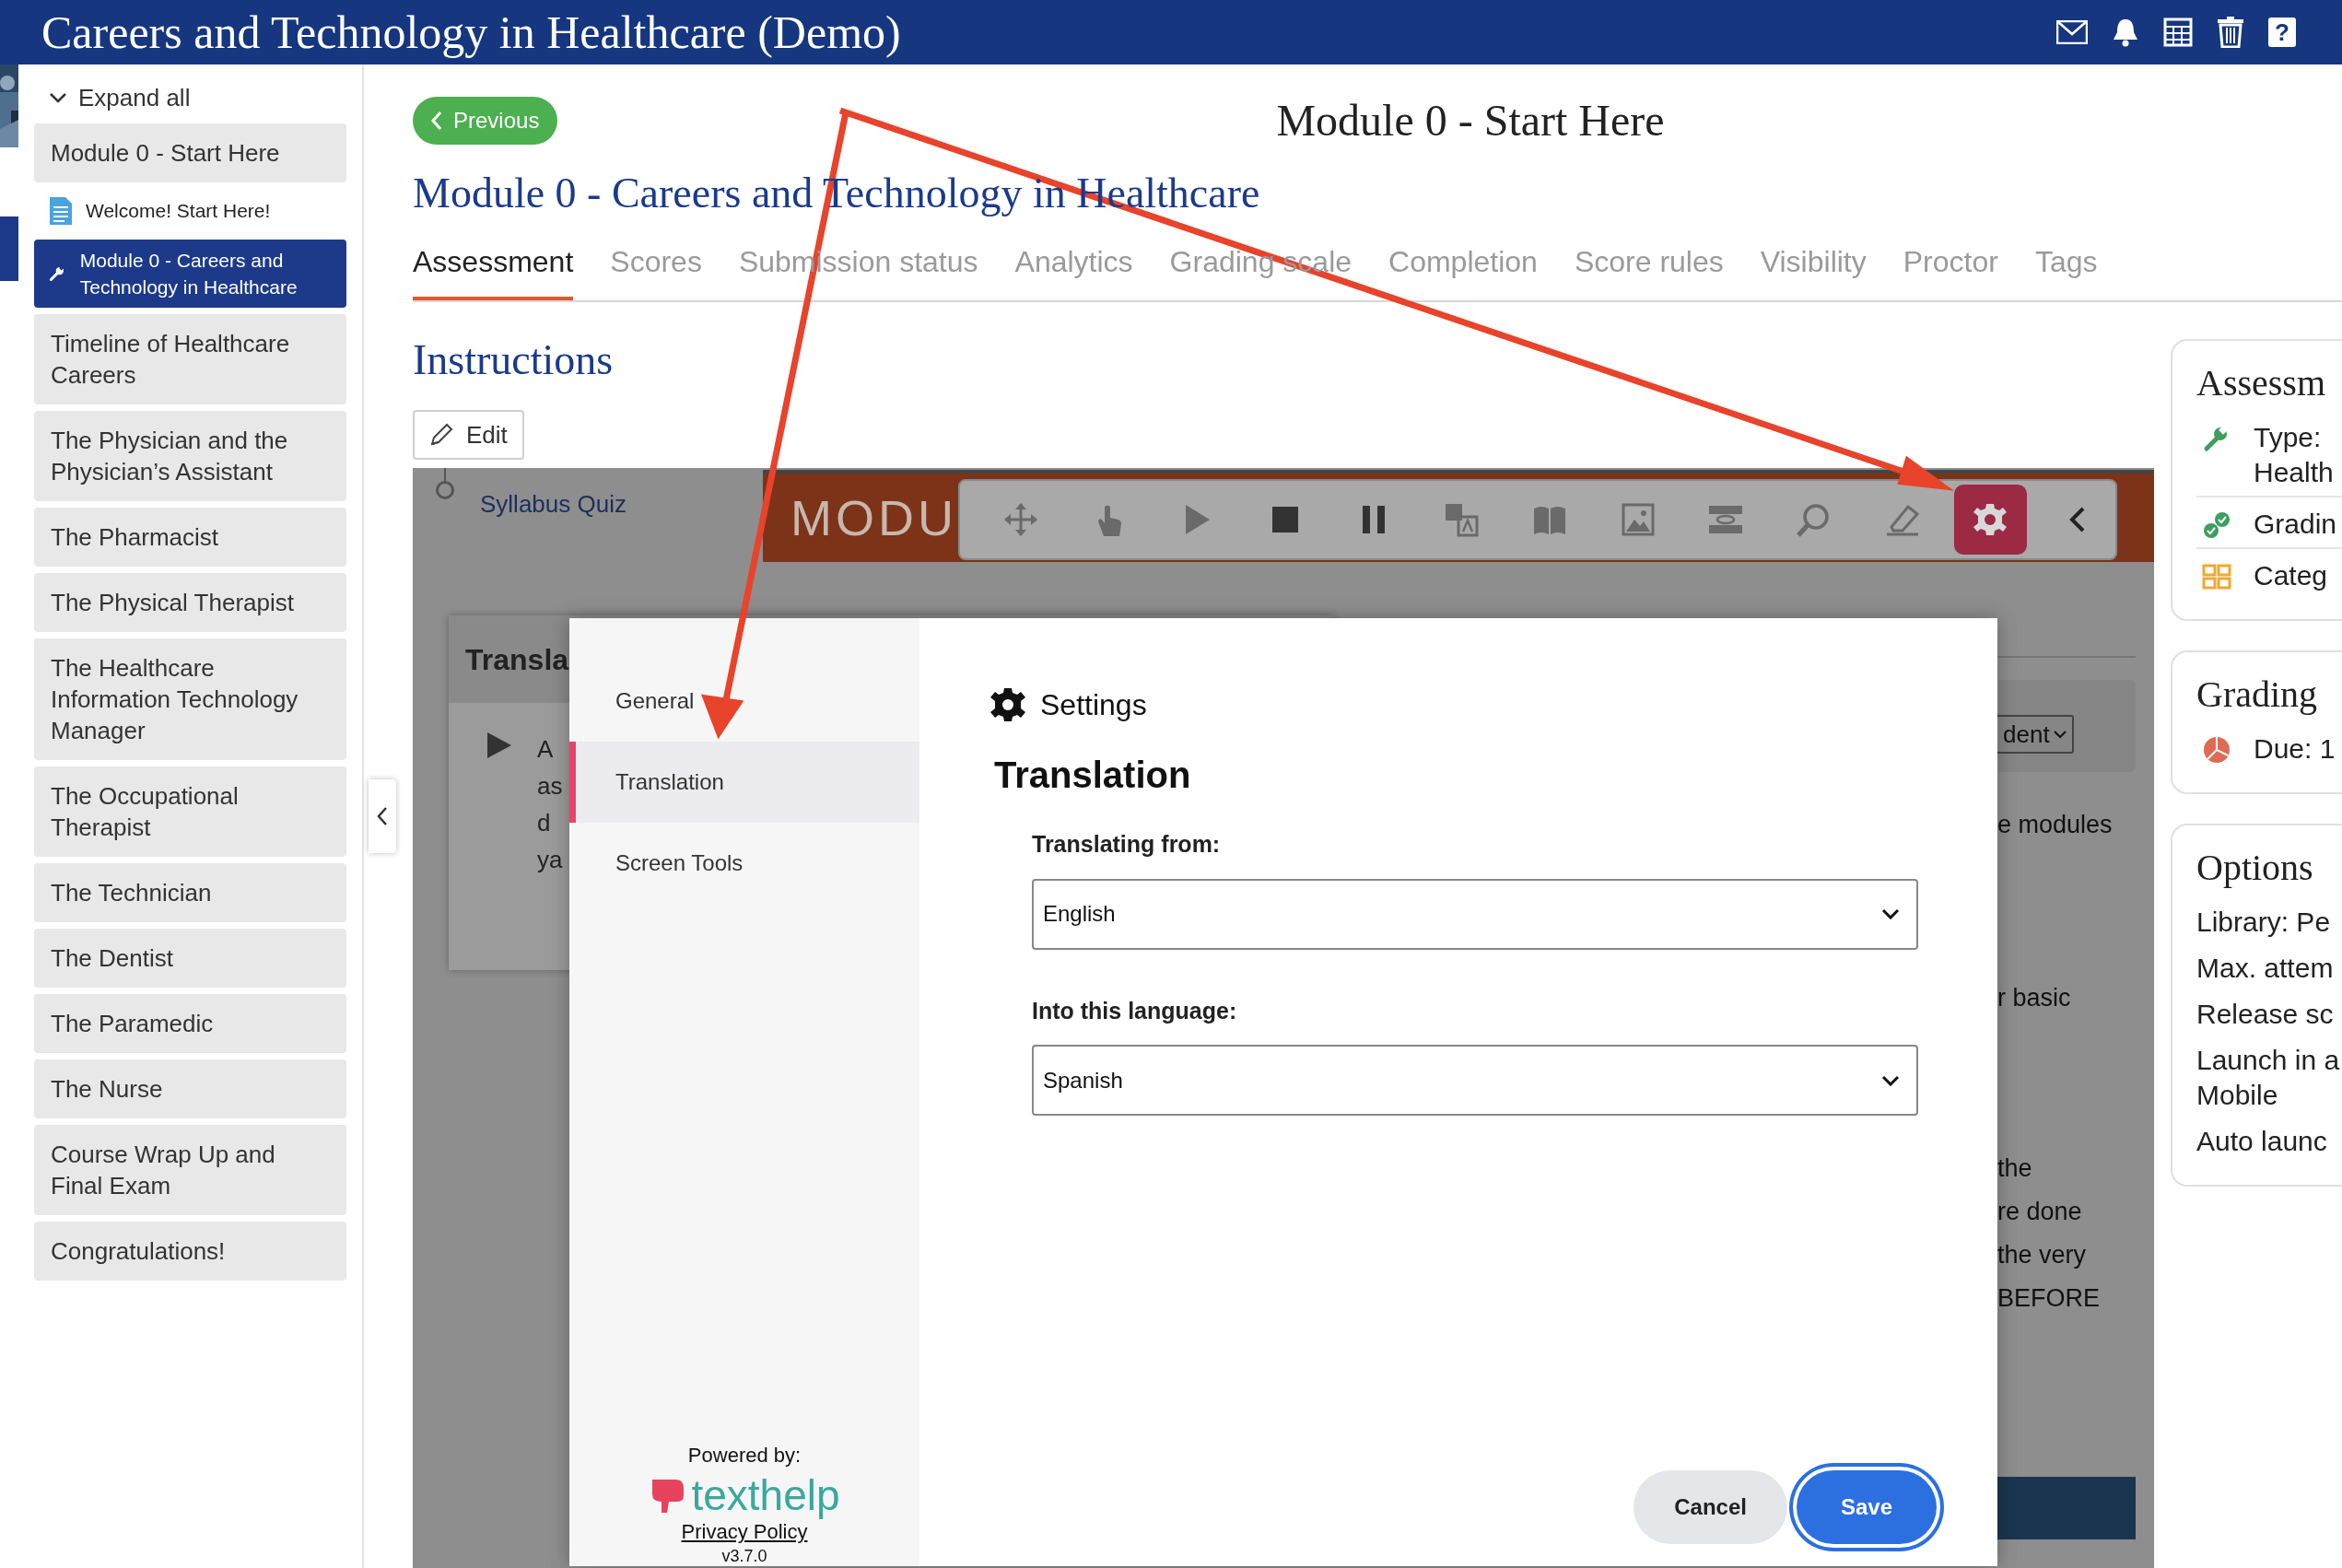 The width and height of the screenshot is (2342, 1568). I want to click on dialog-header: Settings, so click(1093, 705).